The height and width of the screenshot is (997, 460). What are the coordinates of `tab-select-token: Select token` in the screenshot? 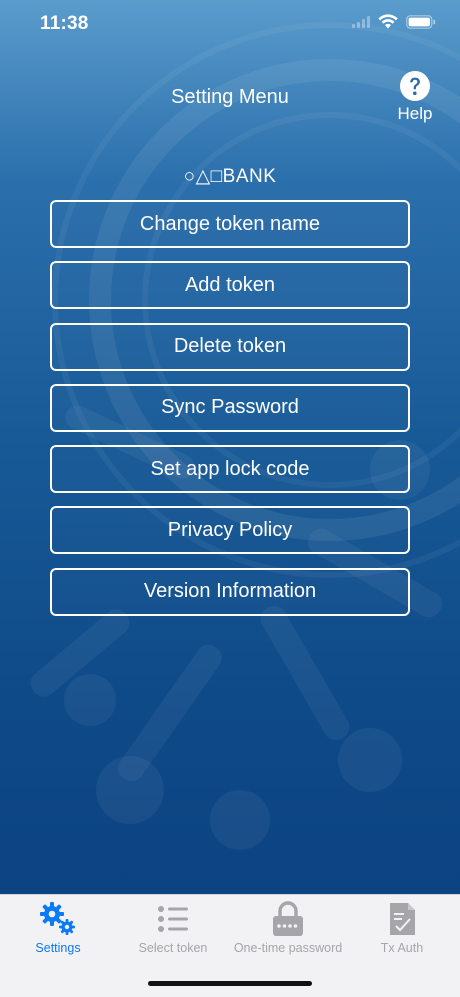 It's located at (173, 930).